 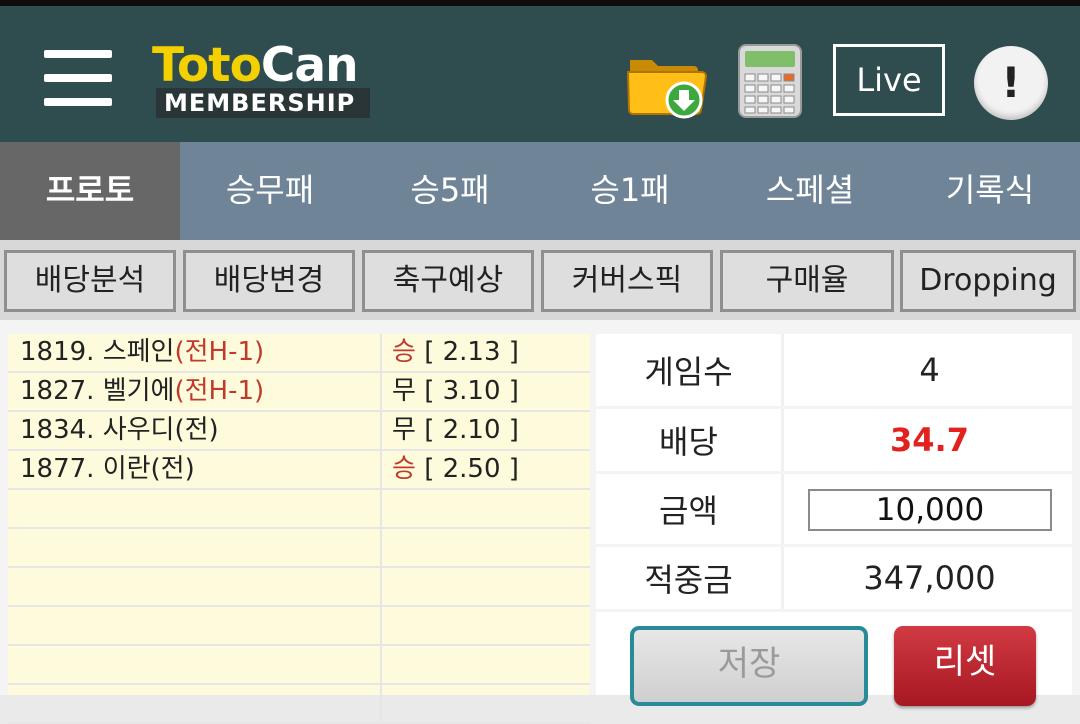 I want to click on download-folder-icon, so click(x=667, y=83).